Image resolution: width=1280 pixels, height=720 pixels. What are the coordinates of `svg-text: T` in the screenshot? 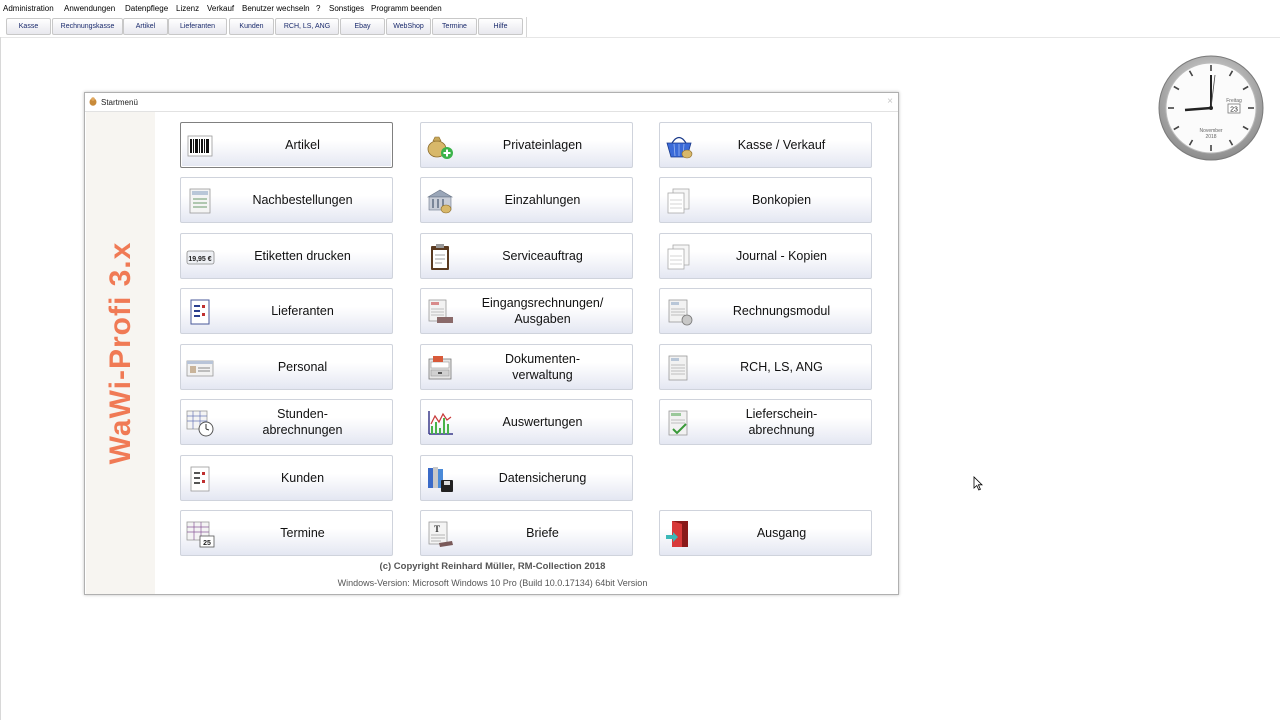 It's located at (437, 529).